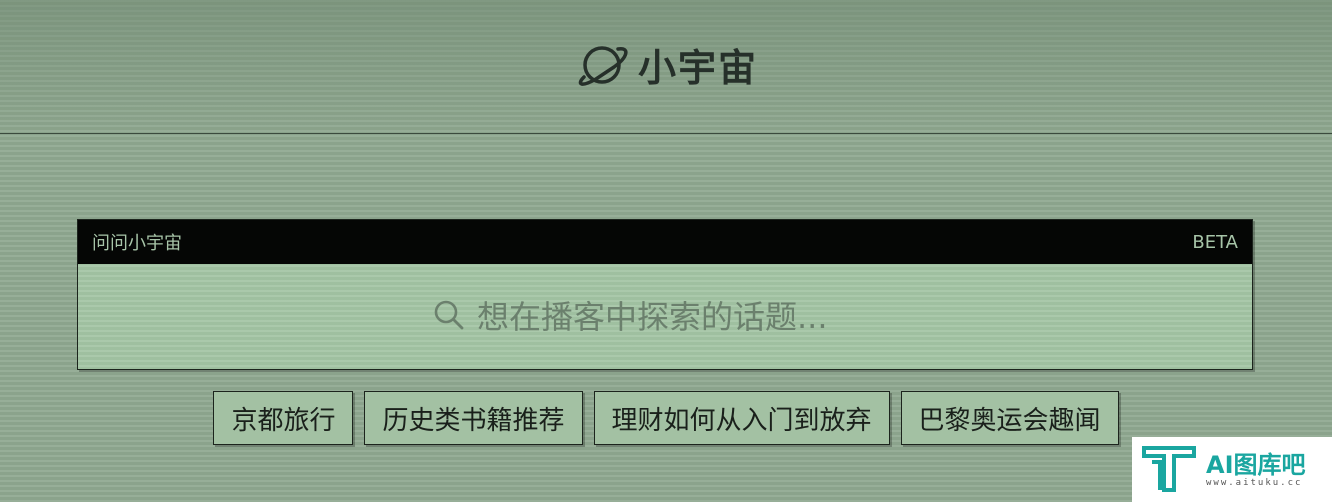 This screenshot has height=502, width=1332. What do you see at coordinates (283, 418) in the screenshot?
I see `suggestion-chip-kyoto: 京都旅行` at bounding box center [283, 418].